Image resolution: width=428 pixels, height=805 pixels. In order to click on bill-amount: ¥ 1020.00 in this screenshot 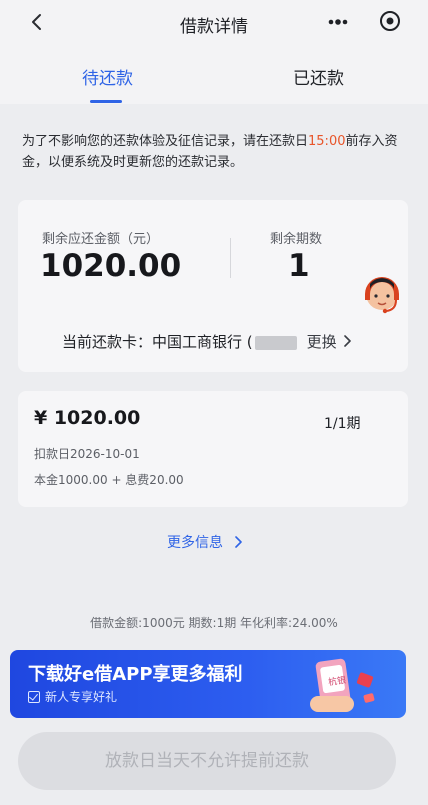, I will do `click(87, 418)`.